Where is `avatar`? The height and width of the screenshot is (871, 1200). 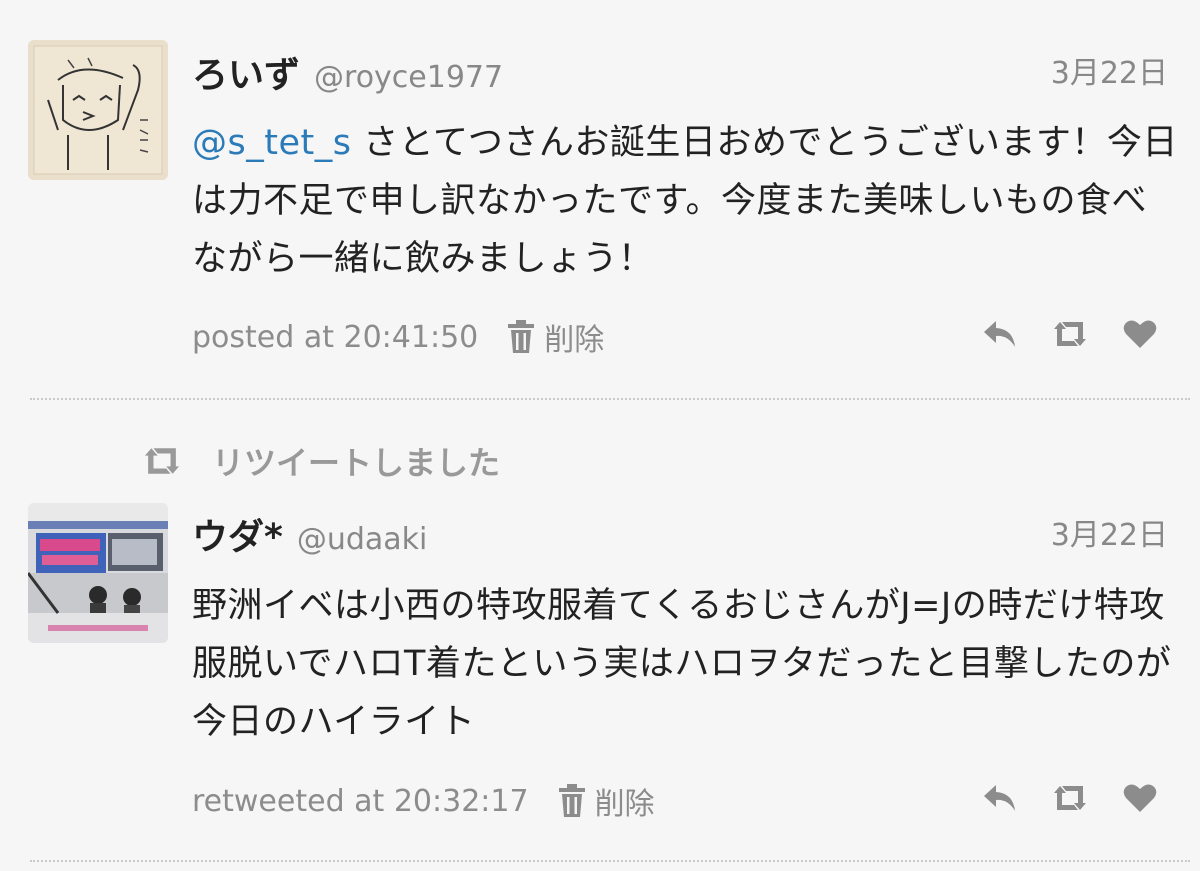
avatar is located at coordinates (98, 573).